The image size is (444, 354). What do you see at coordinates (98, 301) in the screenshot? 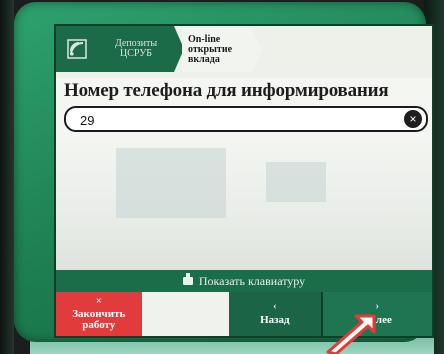
I see `close-icon: ×` at bounding box center [98, 301].